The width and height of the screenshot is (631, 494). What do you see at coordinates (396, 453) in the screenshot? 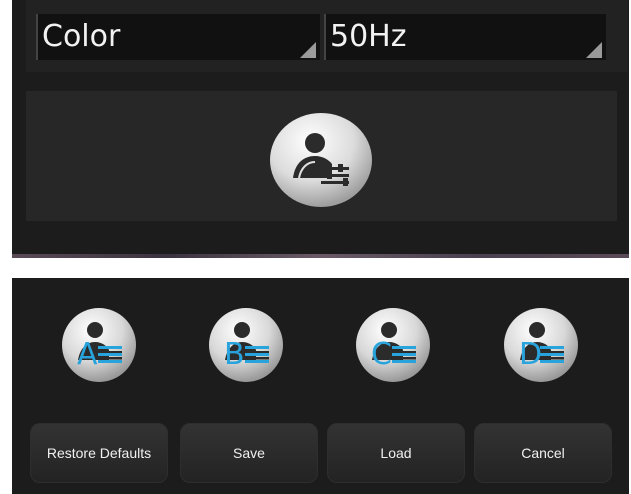
I see `load-button: Load` at bounding box center [396, 453].